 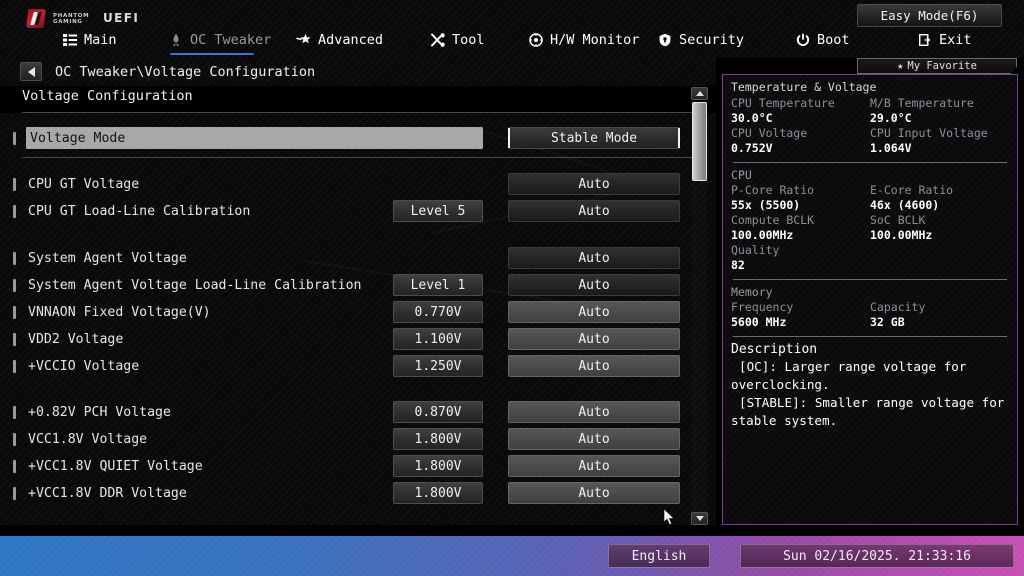 I want to click on info-cell: Quality 82, so click(x=800, y=258).